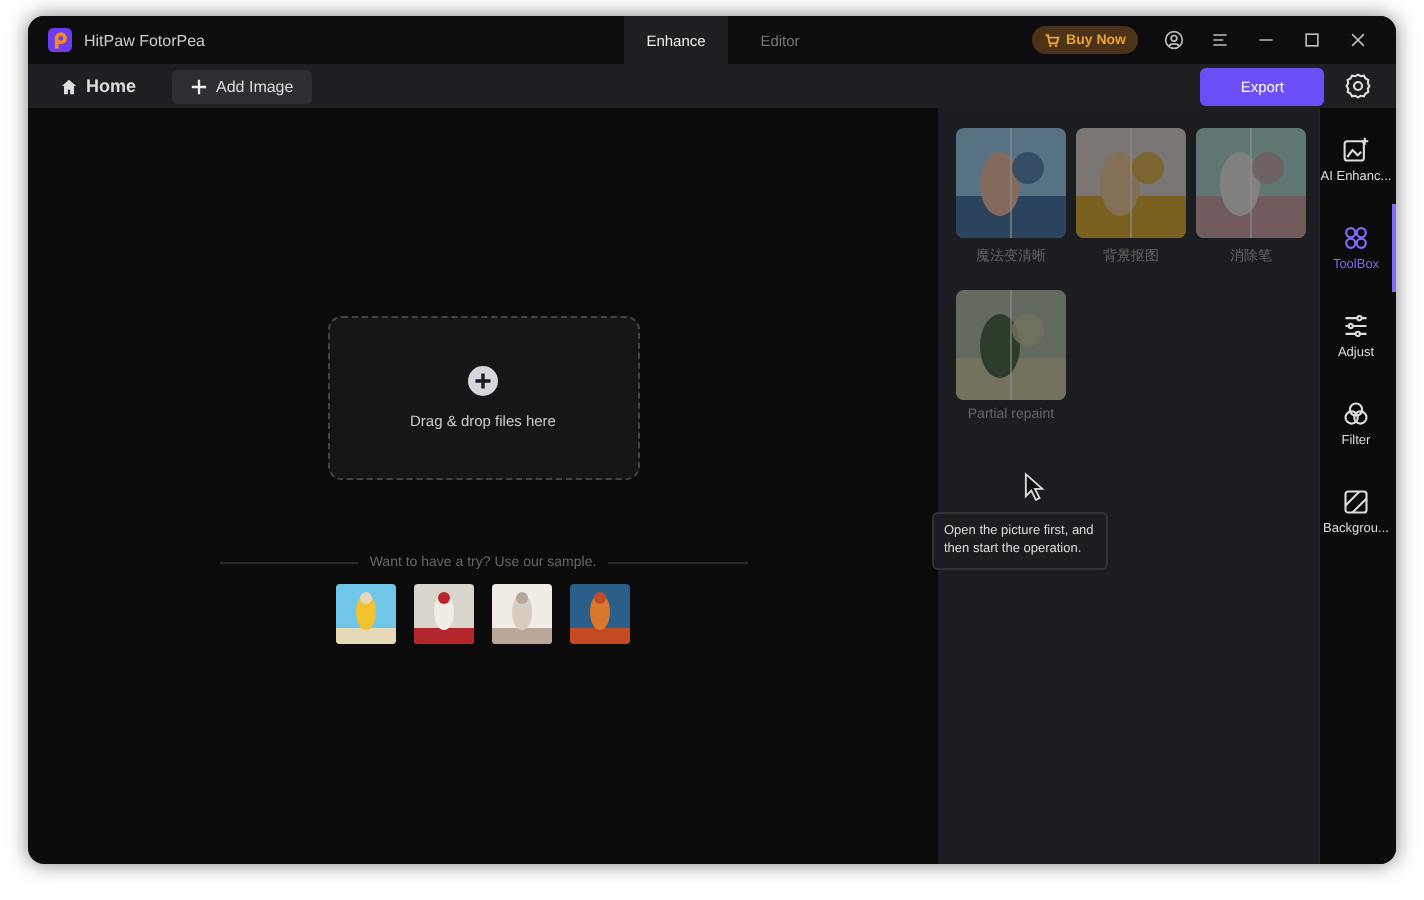  I want to click on plus-icon, so click(199, 86).